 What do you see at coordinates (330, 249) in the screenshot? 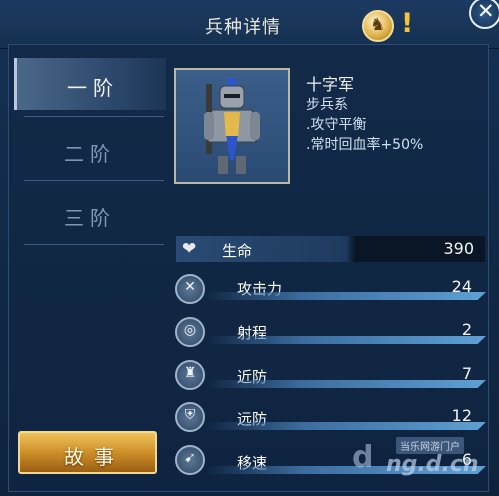
I see `hp-row: ❤ 生命 390` at bounding box center [330, 249].